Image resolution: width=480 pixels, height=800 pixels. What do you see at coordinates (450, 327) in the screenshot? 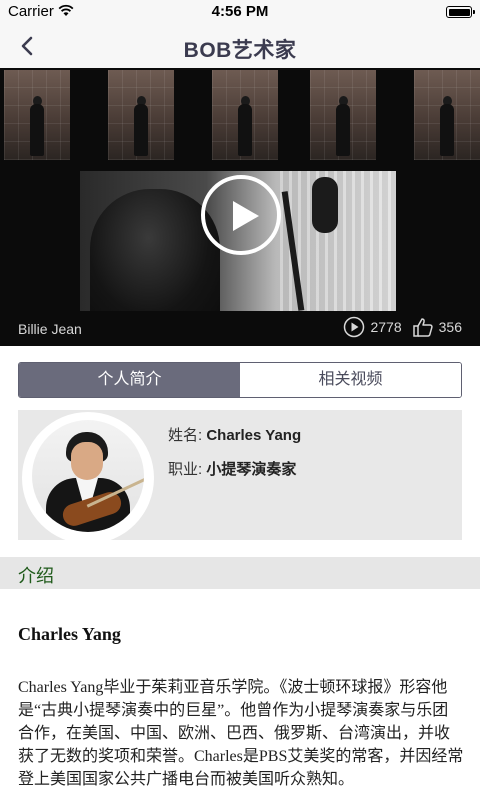
I see `like-count: 356` at bounding box center [450, 327].